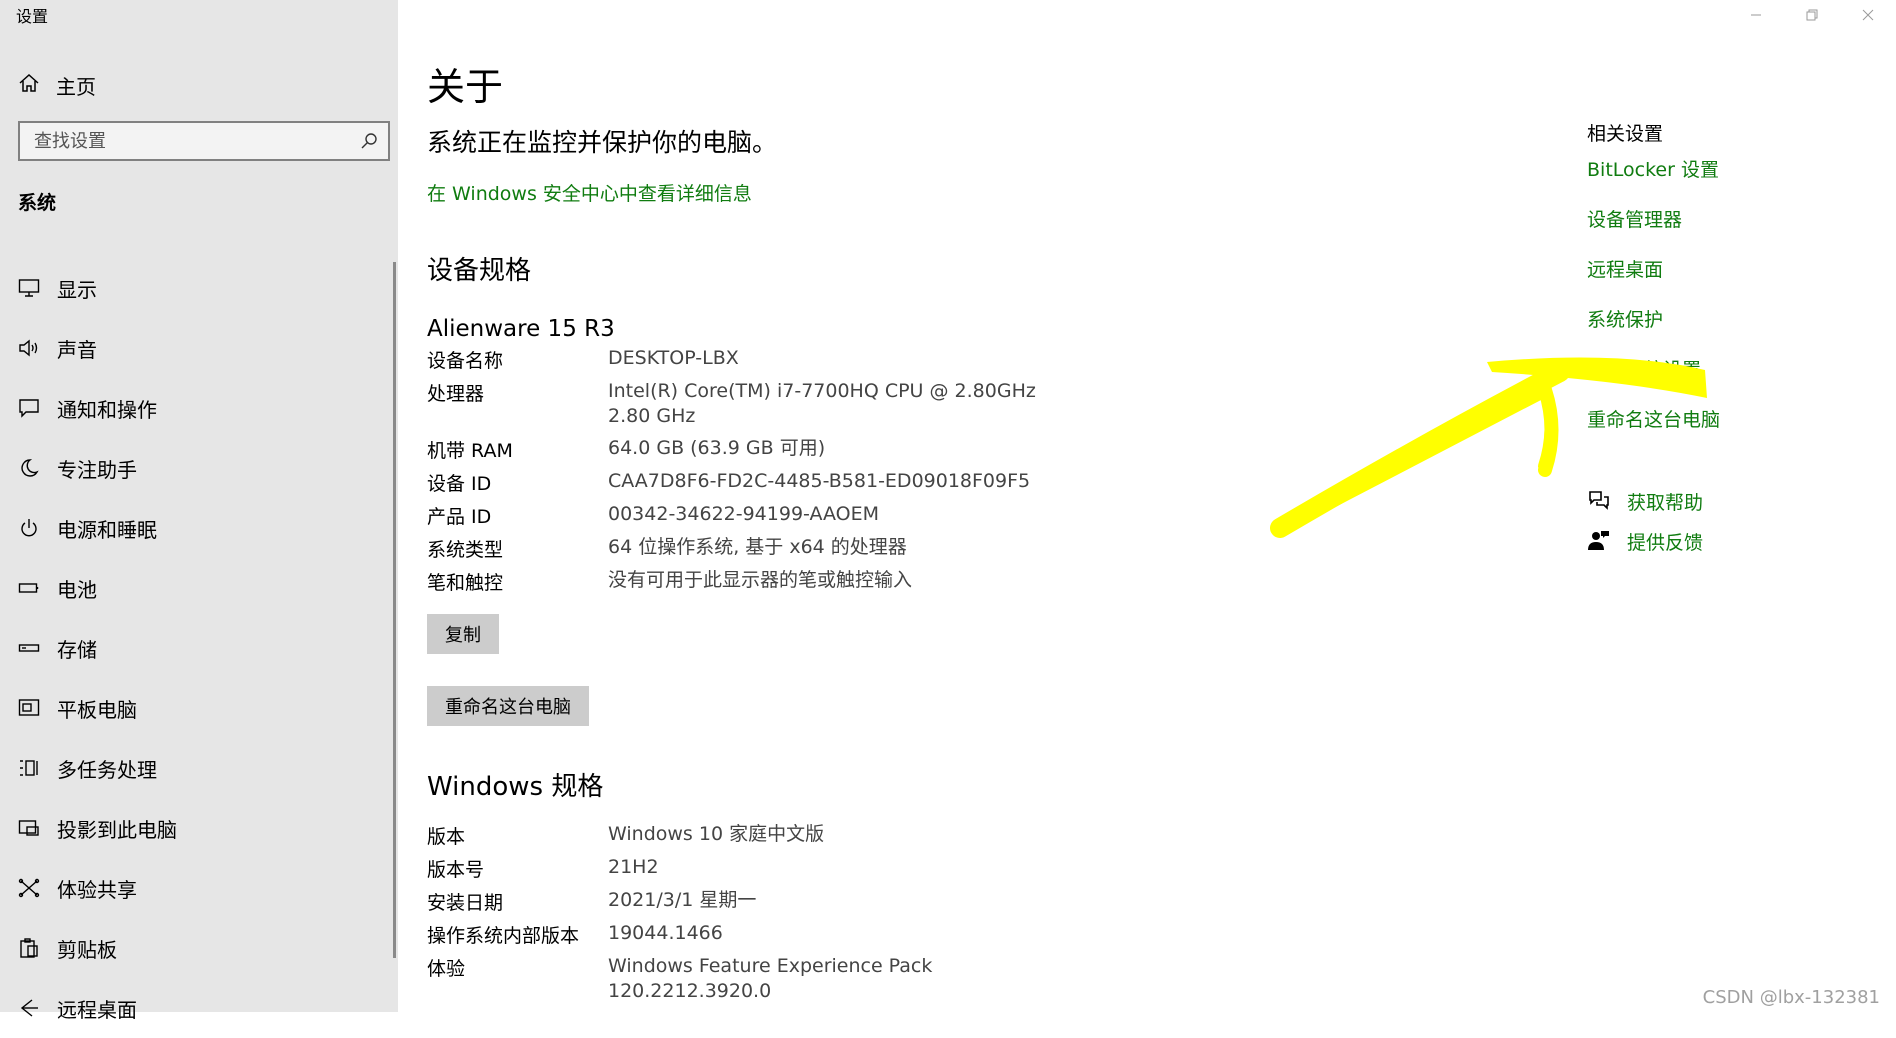 This screenshot has height=1038, width=1896. I want to click on sidebar-item-label: 显示, so click(77, 289).